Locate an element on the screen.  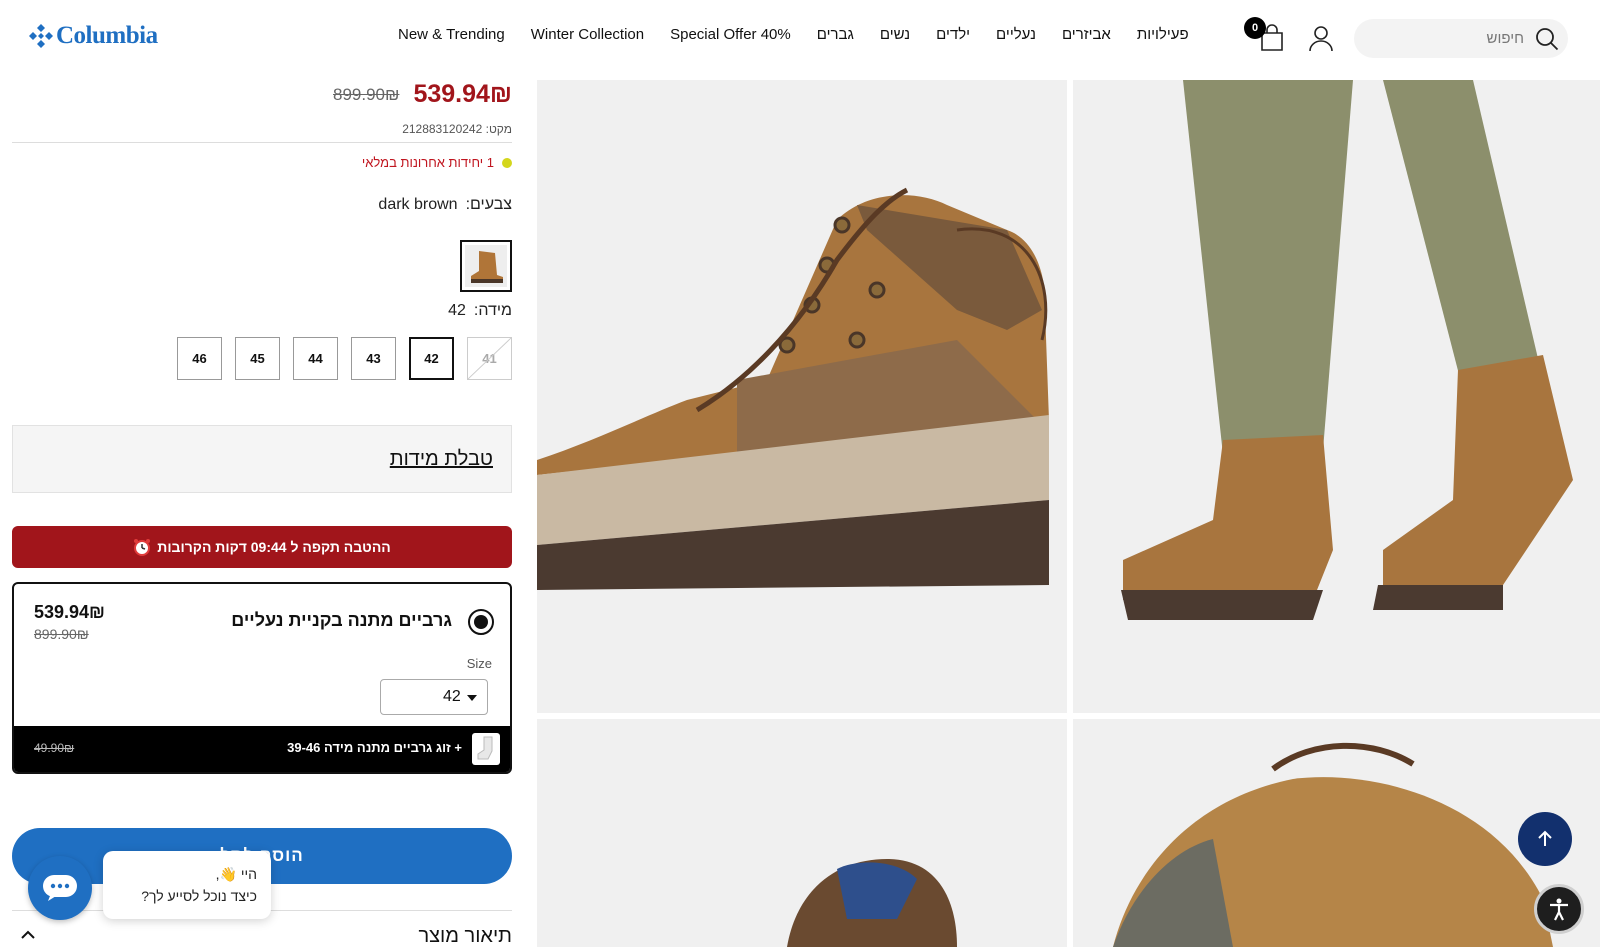
product-image-top is located at coordinates (802, 833).